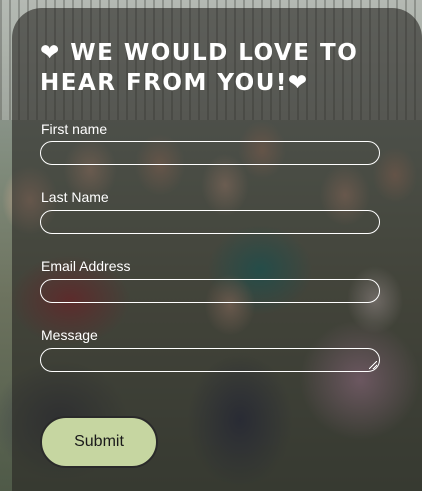  Describe the element at coordinates (69, 335) in the screenshot. I see `message-label: Message` at that location.